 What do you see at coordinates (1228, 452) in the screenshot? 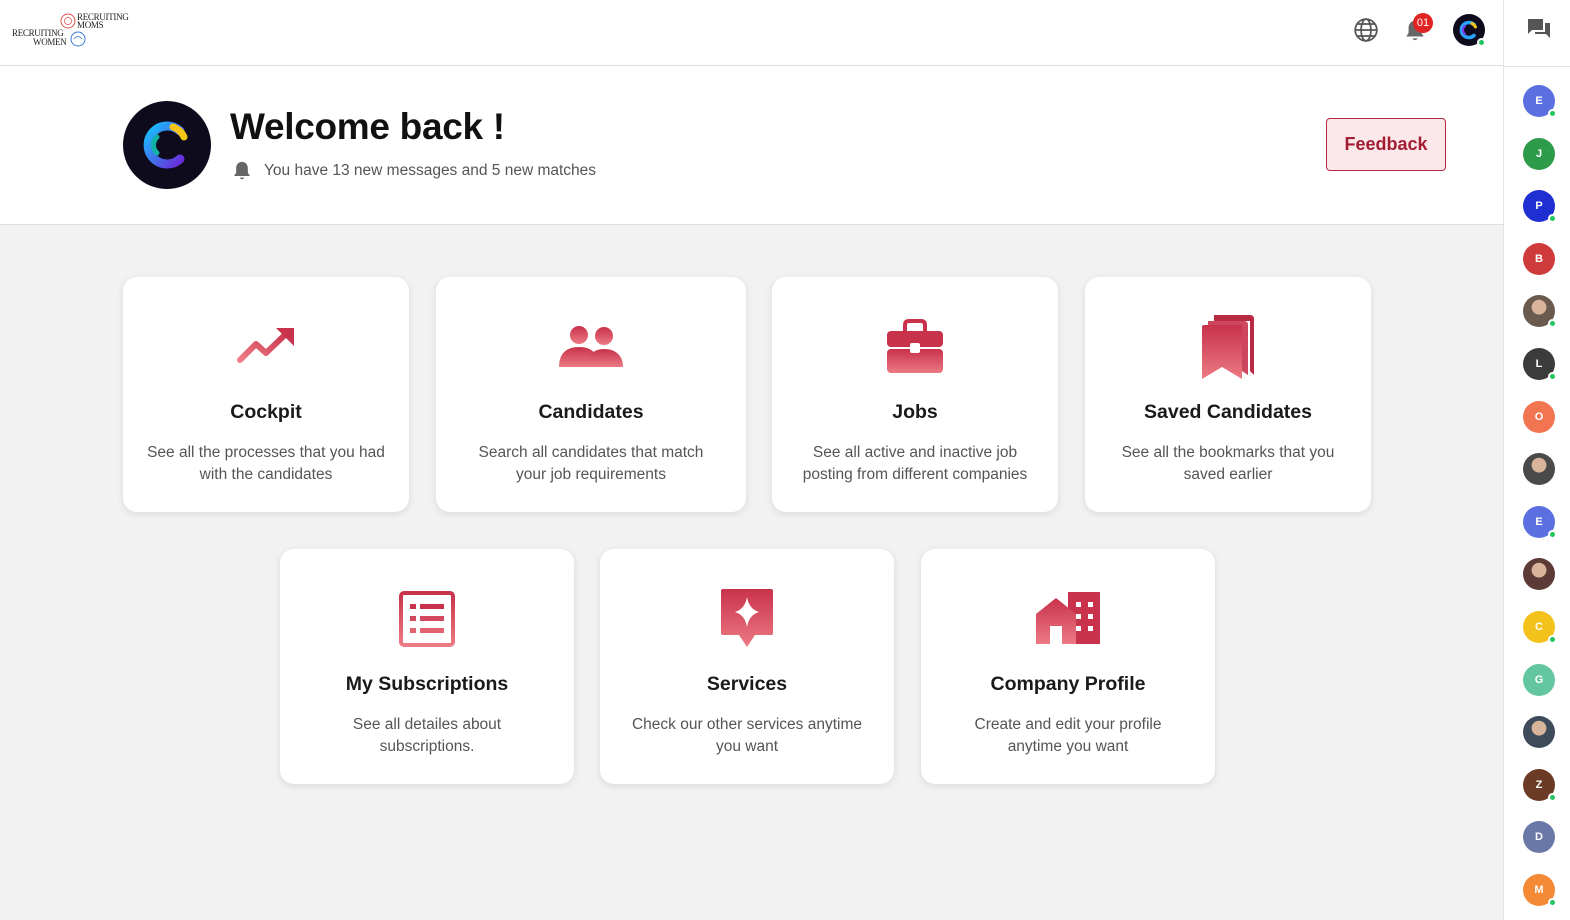
I see `card-description-line: See all the bookmarks that you` at bounding box center [1228, 452].